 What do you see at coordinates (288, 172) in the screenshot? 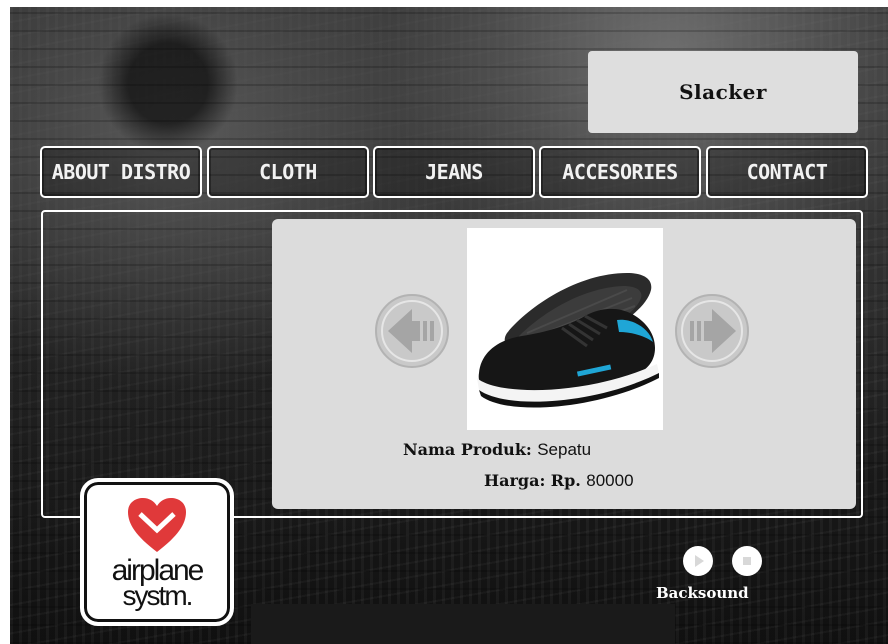
I see `nav-cloth: CLOTH` at bounding box center [288, 172].